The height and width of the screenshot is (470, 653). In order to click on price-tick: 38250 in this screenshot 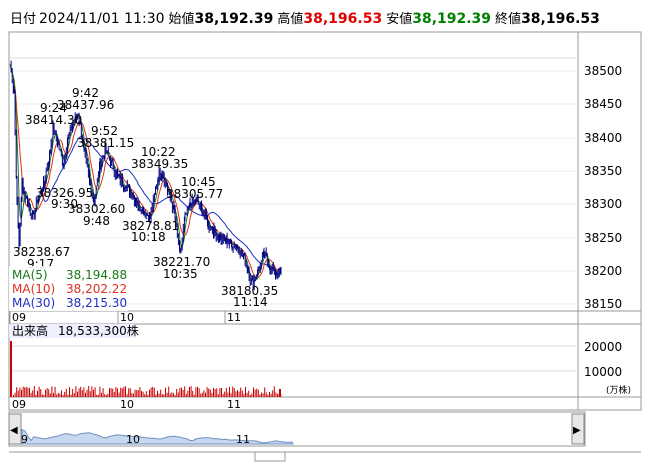, I will do `click(603, 238)`.